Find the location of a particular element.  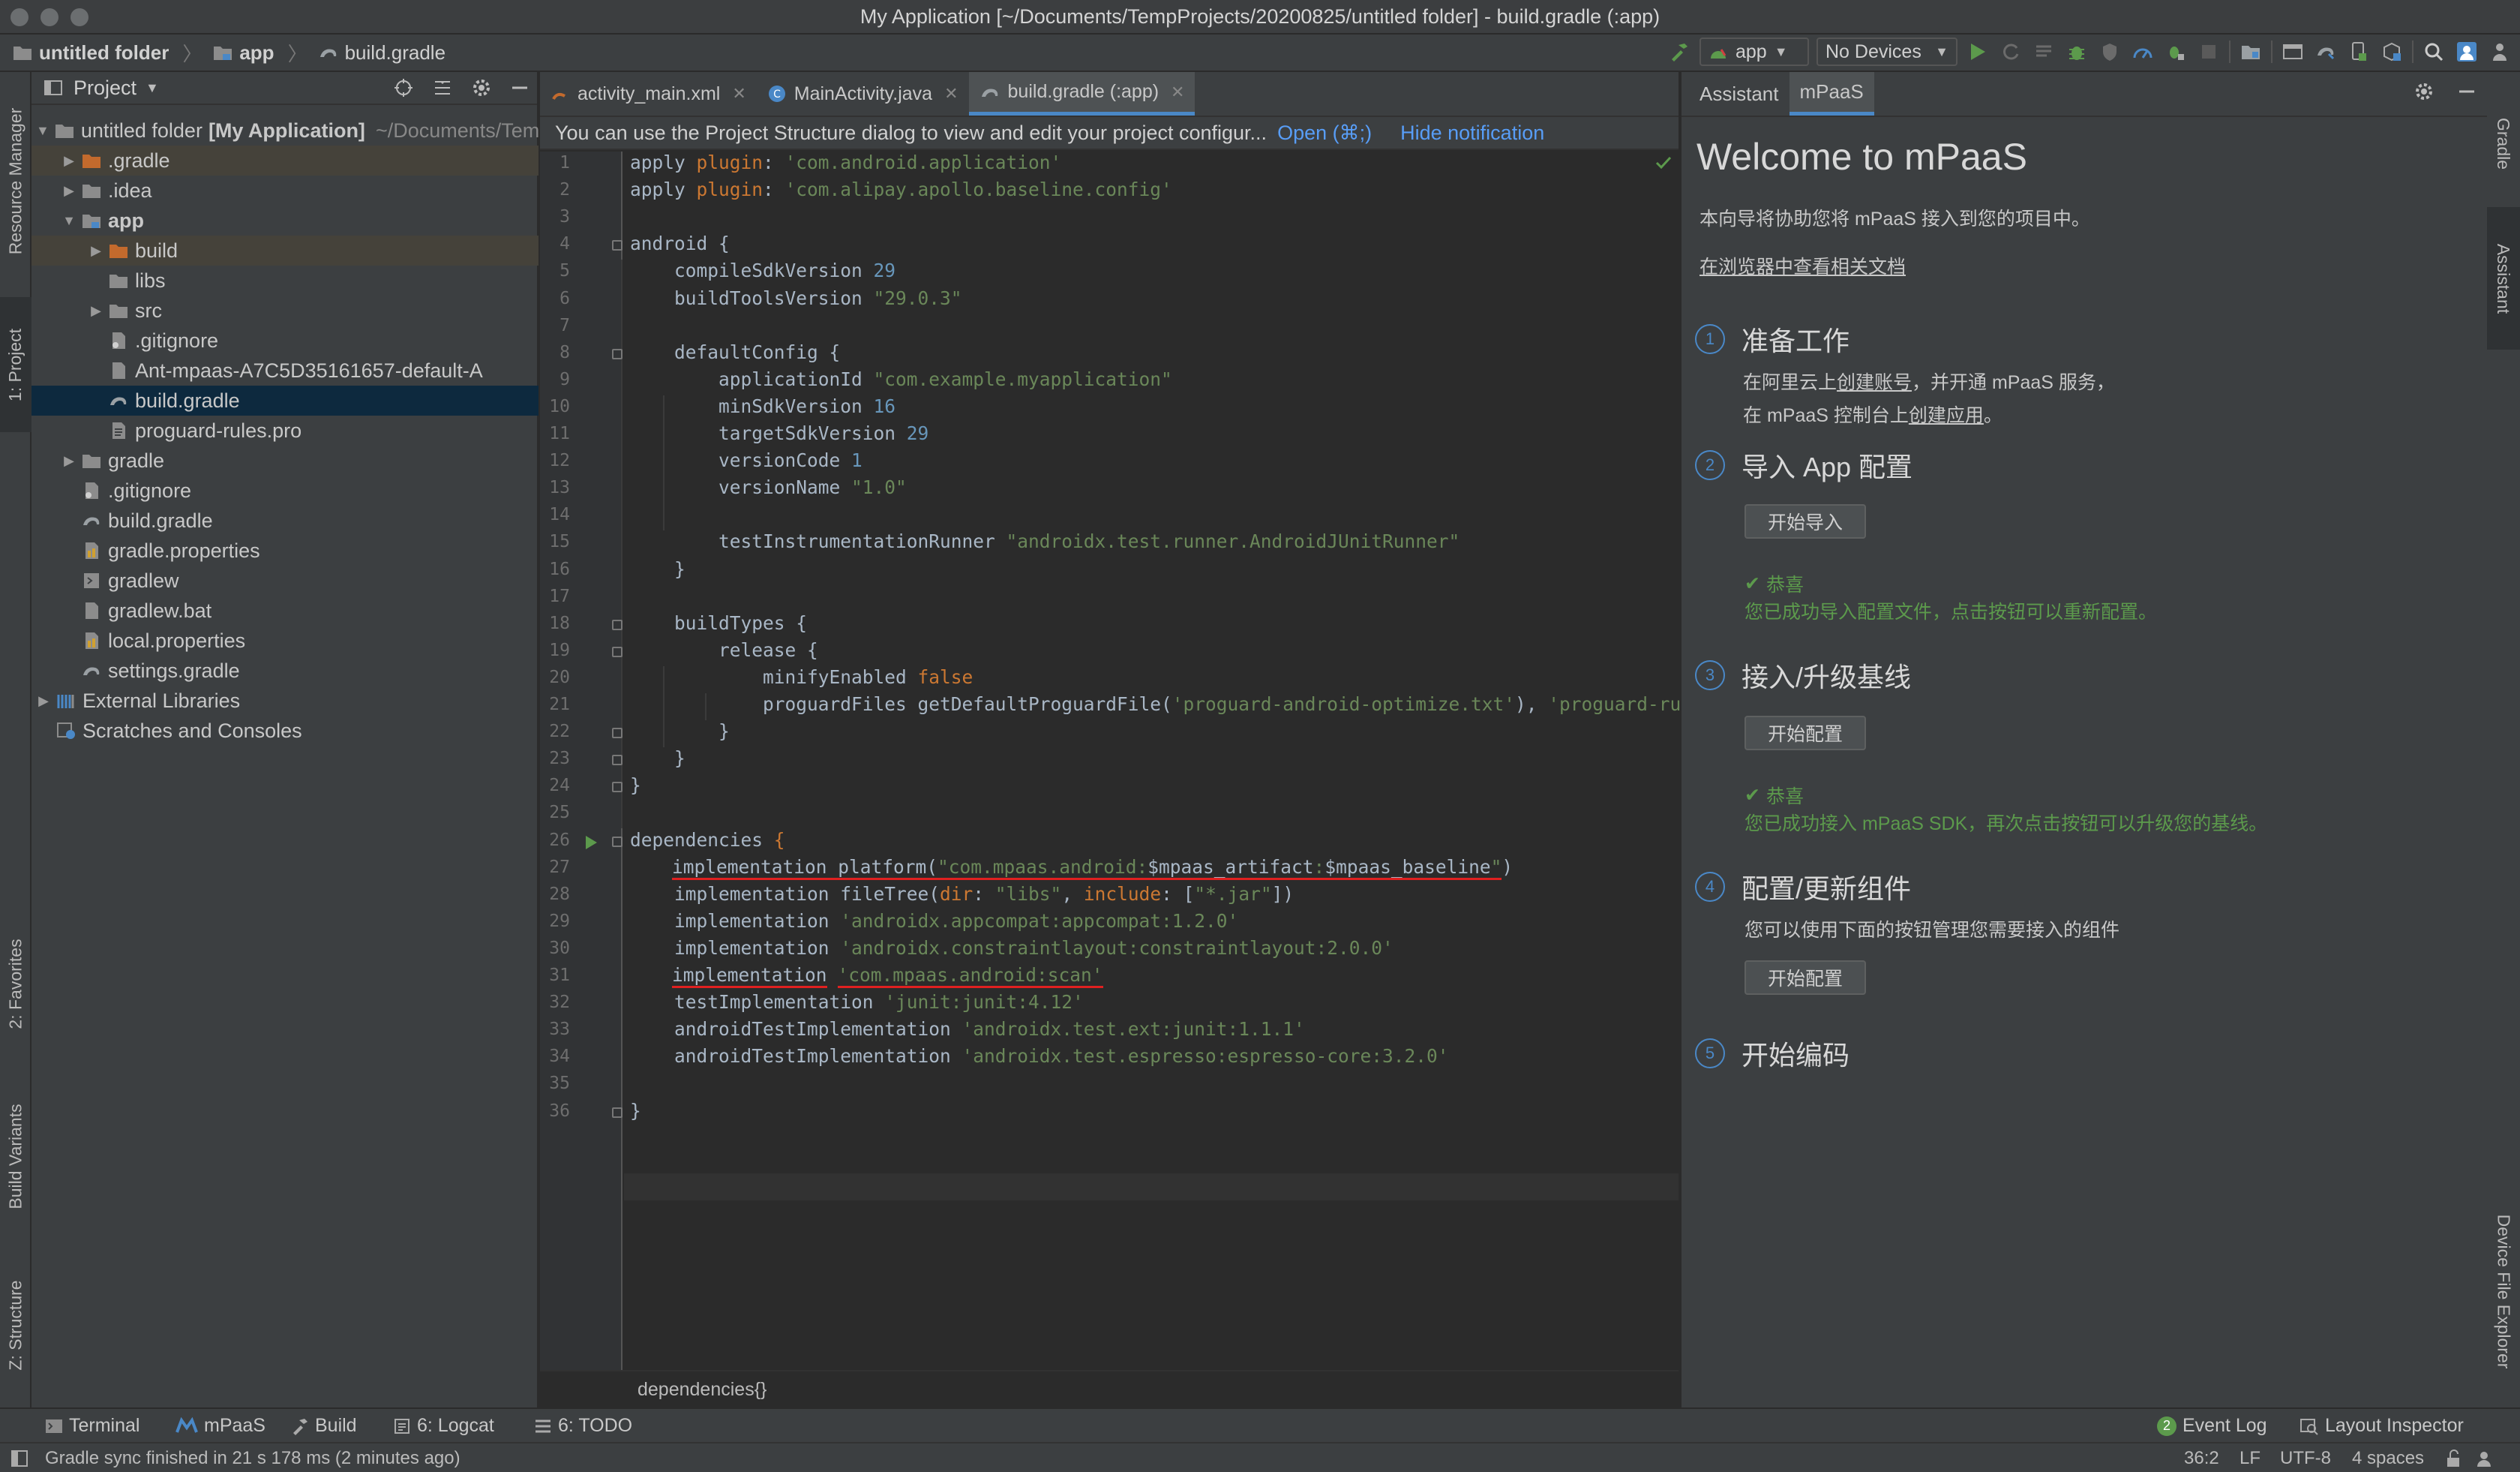

tree-item-root-build-gradle: build.gradle is located at coordinates (285, 521).